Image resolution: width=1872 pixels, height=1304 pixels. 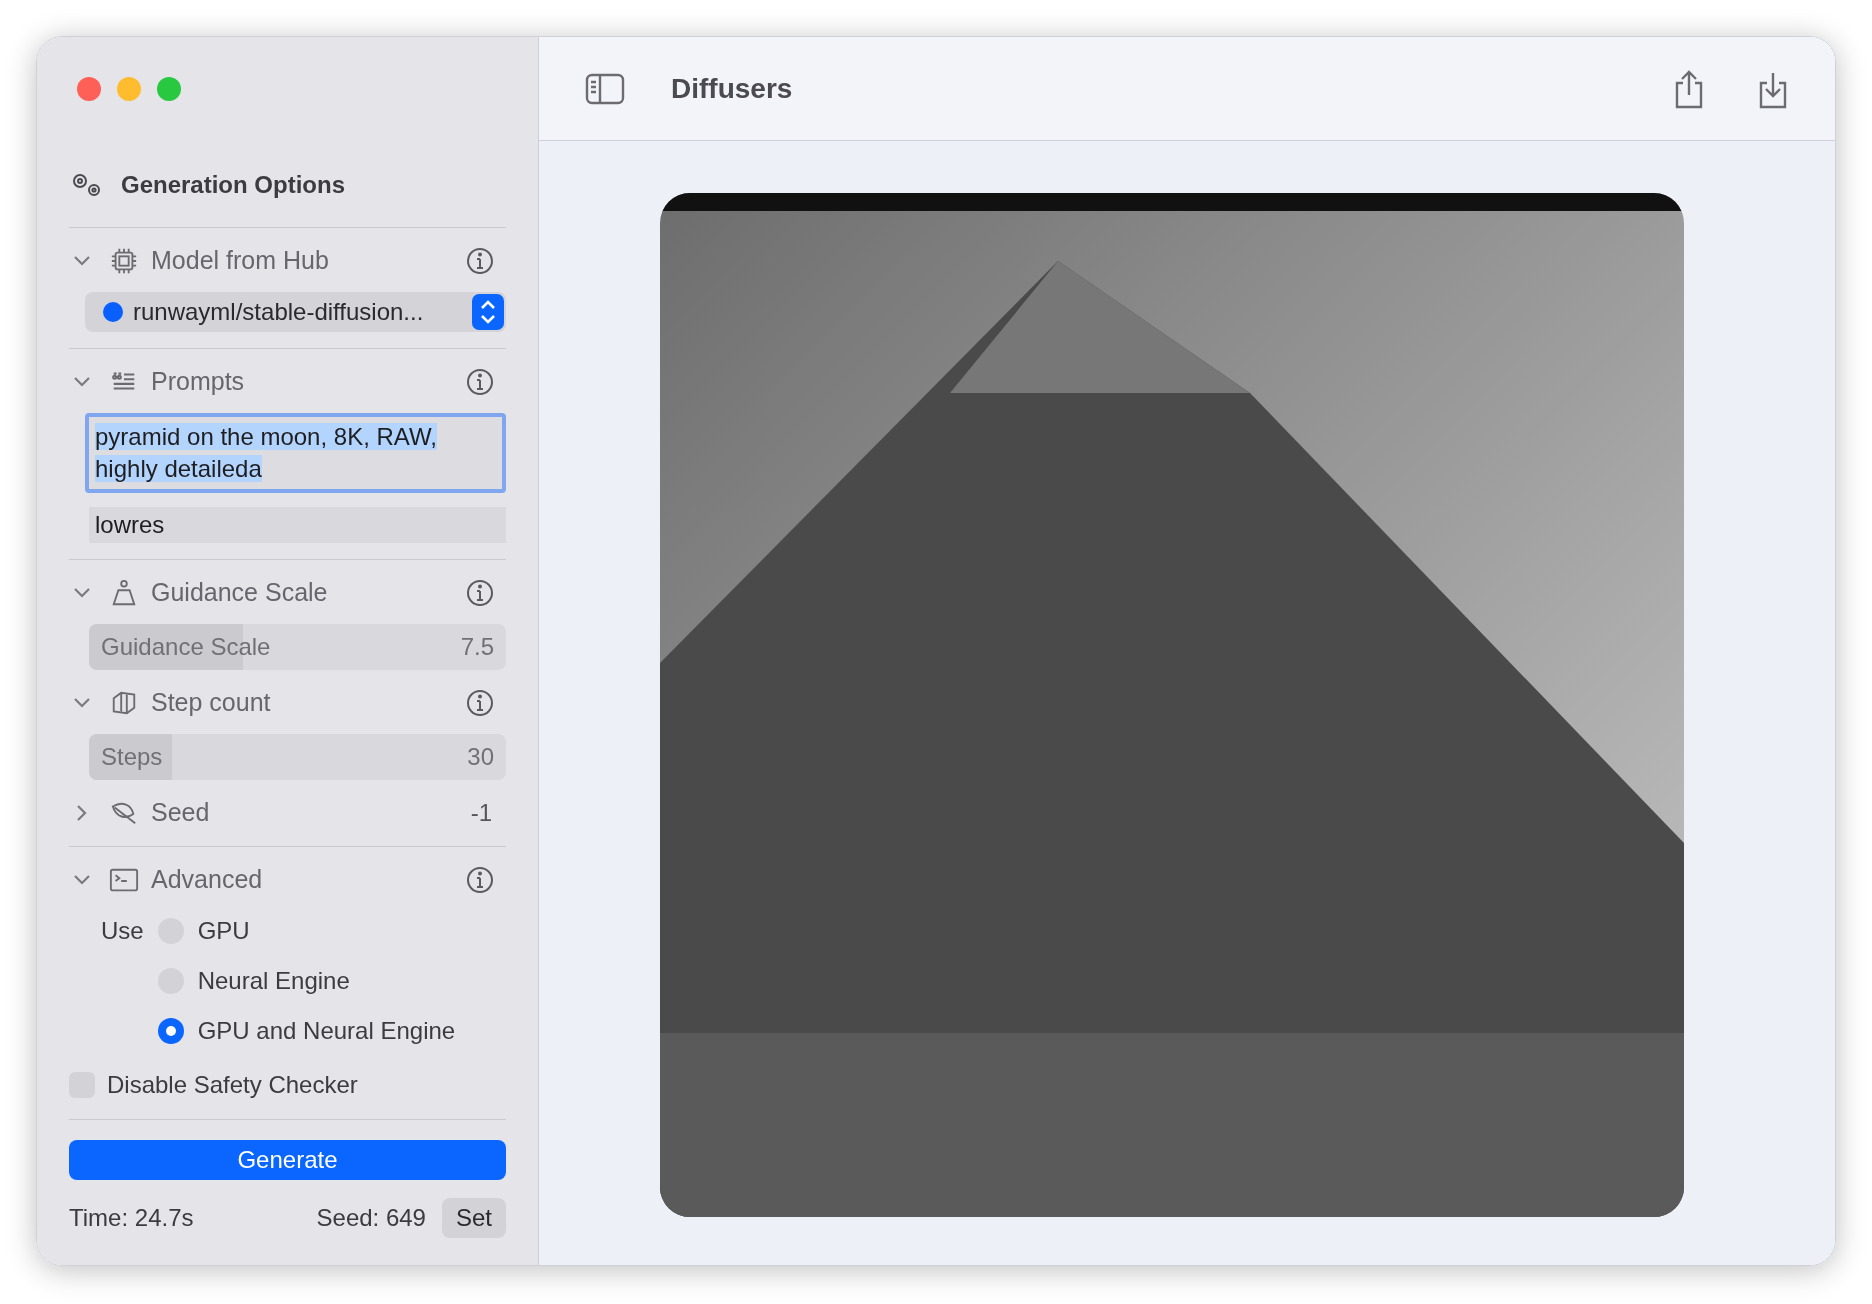 I want to click on section-title: Guidance Scale, so click(x=239, y=593).